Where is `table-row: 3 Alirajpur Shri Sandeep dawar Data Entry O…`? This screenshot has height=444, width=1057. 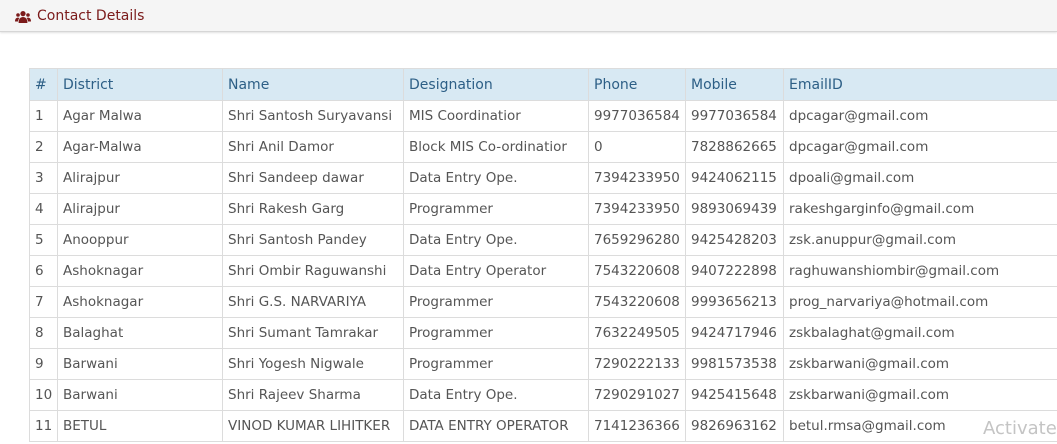 table-row: 3 Alirajpur Shri Sandeep dawar Data Entry O… is located at coordinates (543, 178).